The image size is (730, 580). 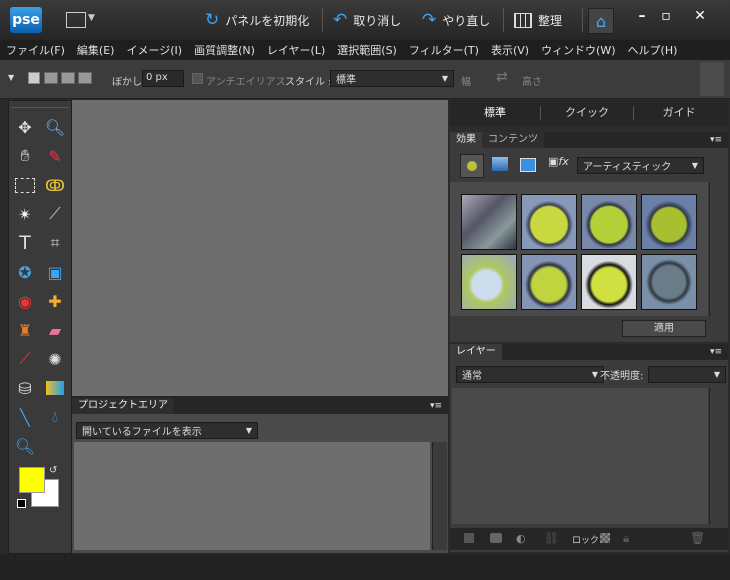 I want to click on effects-category-dropdown: アーティスティック ▼, so click(x=640, y=165).